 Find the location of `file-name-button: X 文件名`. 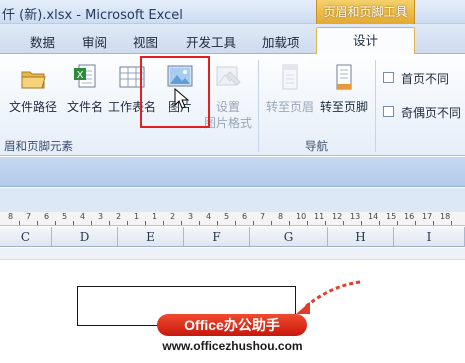

file-name-button: X 文件名 is located at coordinates (85, 90).